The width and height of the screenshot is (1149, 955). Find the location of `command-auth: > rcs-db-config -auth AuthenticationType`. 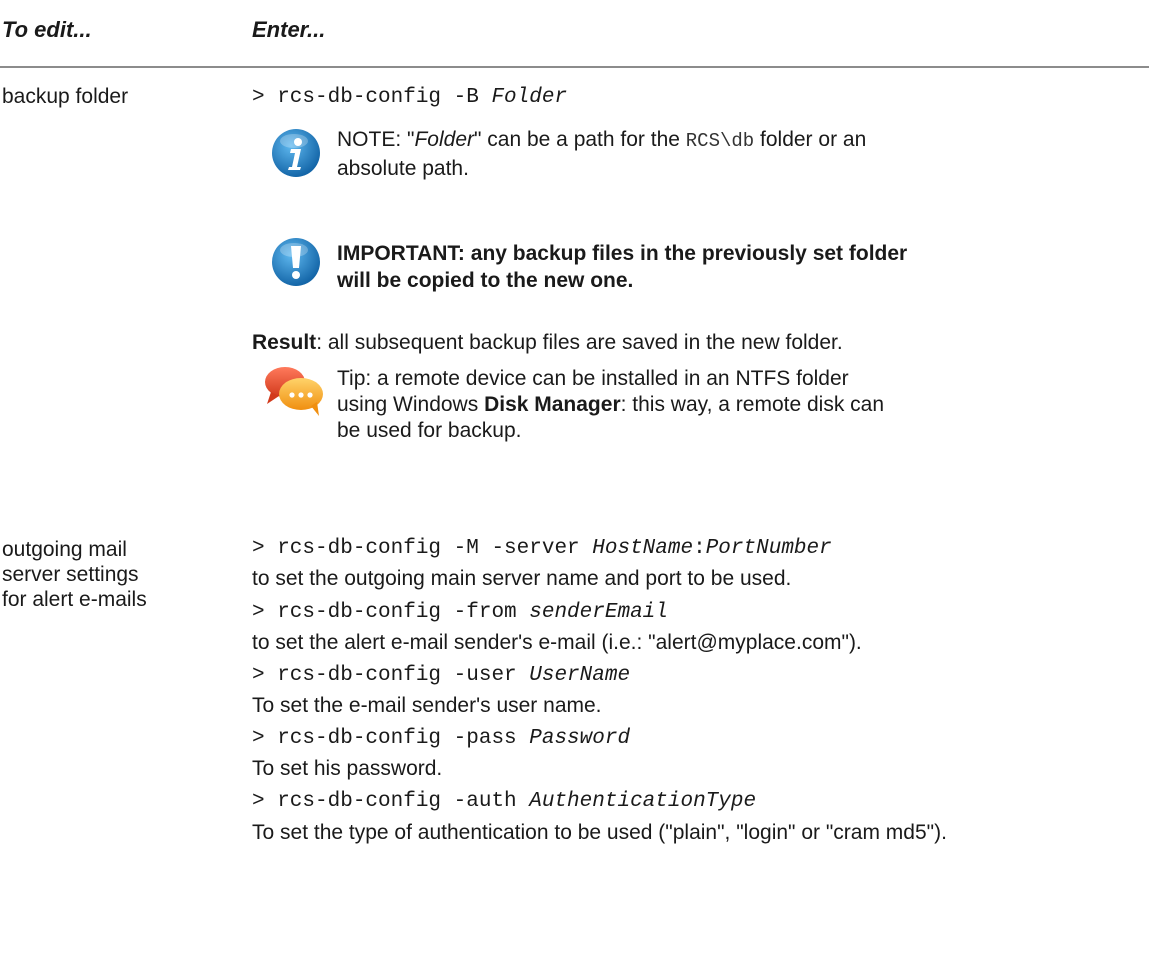

command-auth: > rcs-db-config -auth AuthenticationType is located at coordinates (504, 802).